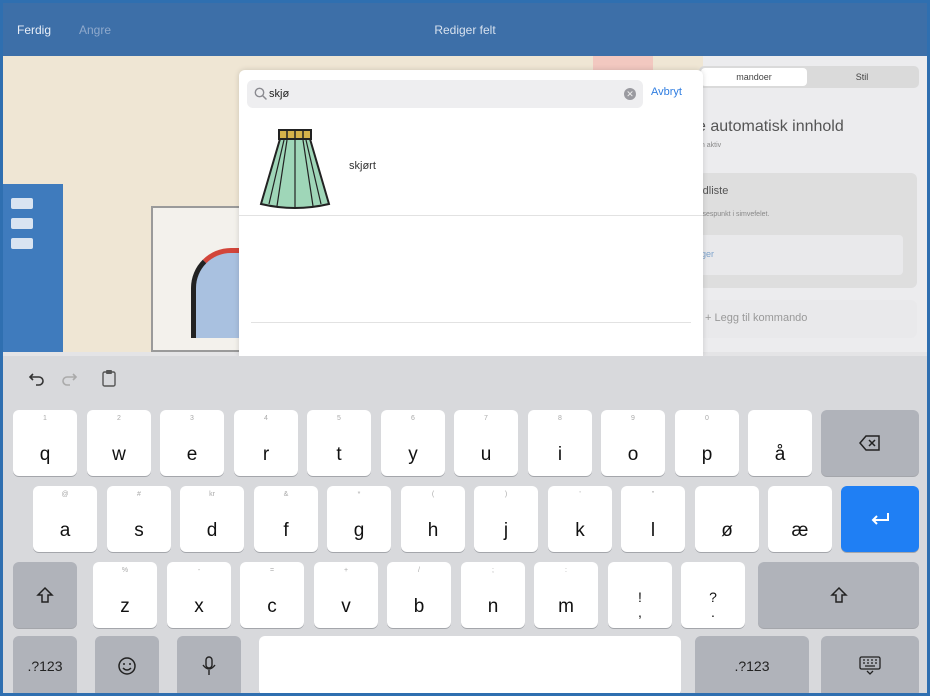 This screenshot has width=930, height=696. Describe the element at coordinates (560, 443) in the screenshot. I see `key-i: 8i` at that location.